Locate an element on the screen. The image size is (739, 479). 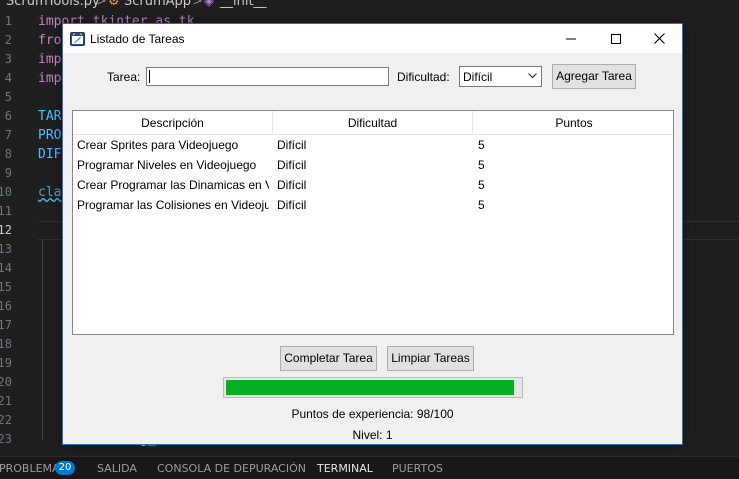
maximize-icon is located at coordinates (615, 38).